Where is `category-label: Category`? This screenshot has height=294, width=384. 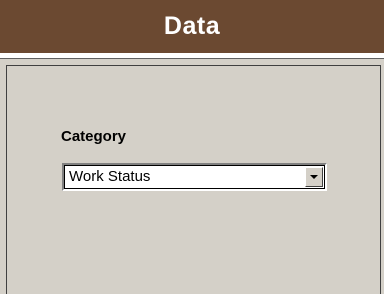 category-label: Category is located at coordinates (94, 136).